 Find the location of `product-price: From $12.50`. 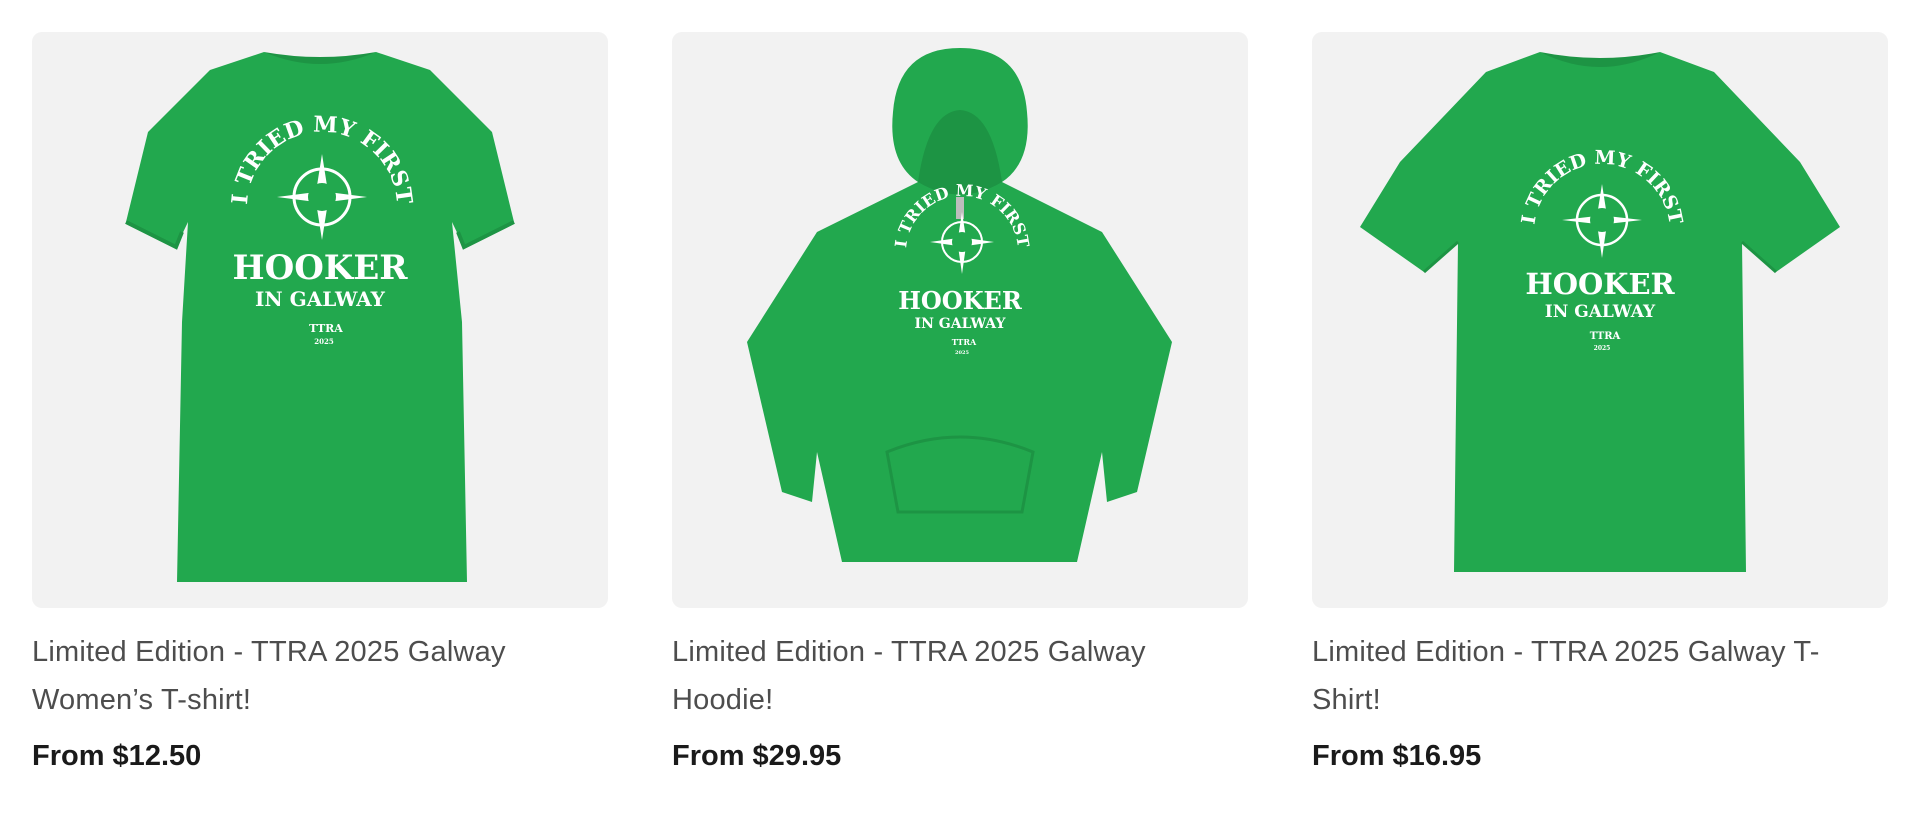

product-price: From $12.50 is located at coordinates (117, 756).